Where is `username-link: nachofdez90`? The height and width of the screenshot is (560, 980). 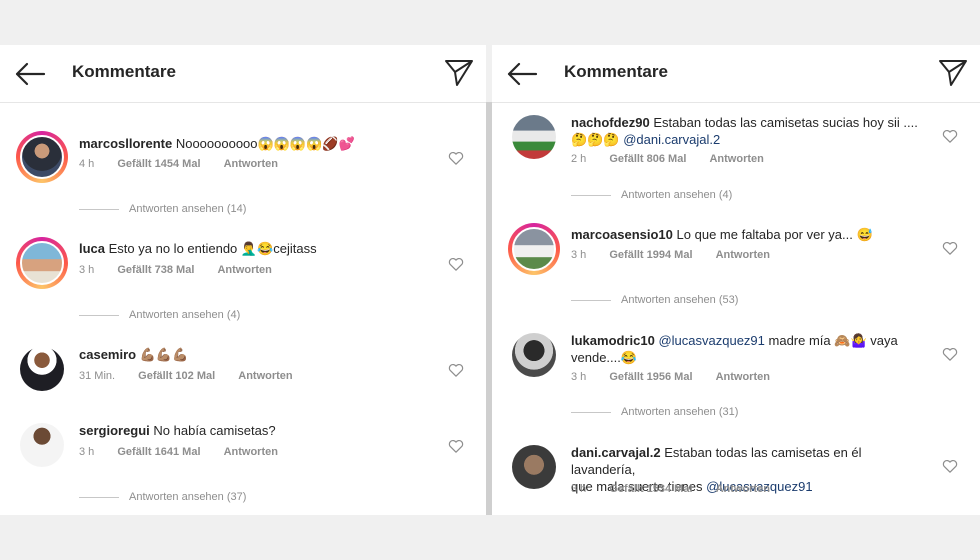 username-link: nachofdez90 is located at coordinates (610, 122).